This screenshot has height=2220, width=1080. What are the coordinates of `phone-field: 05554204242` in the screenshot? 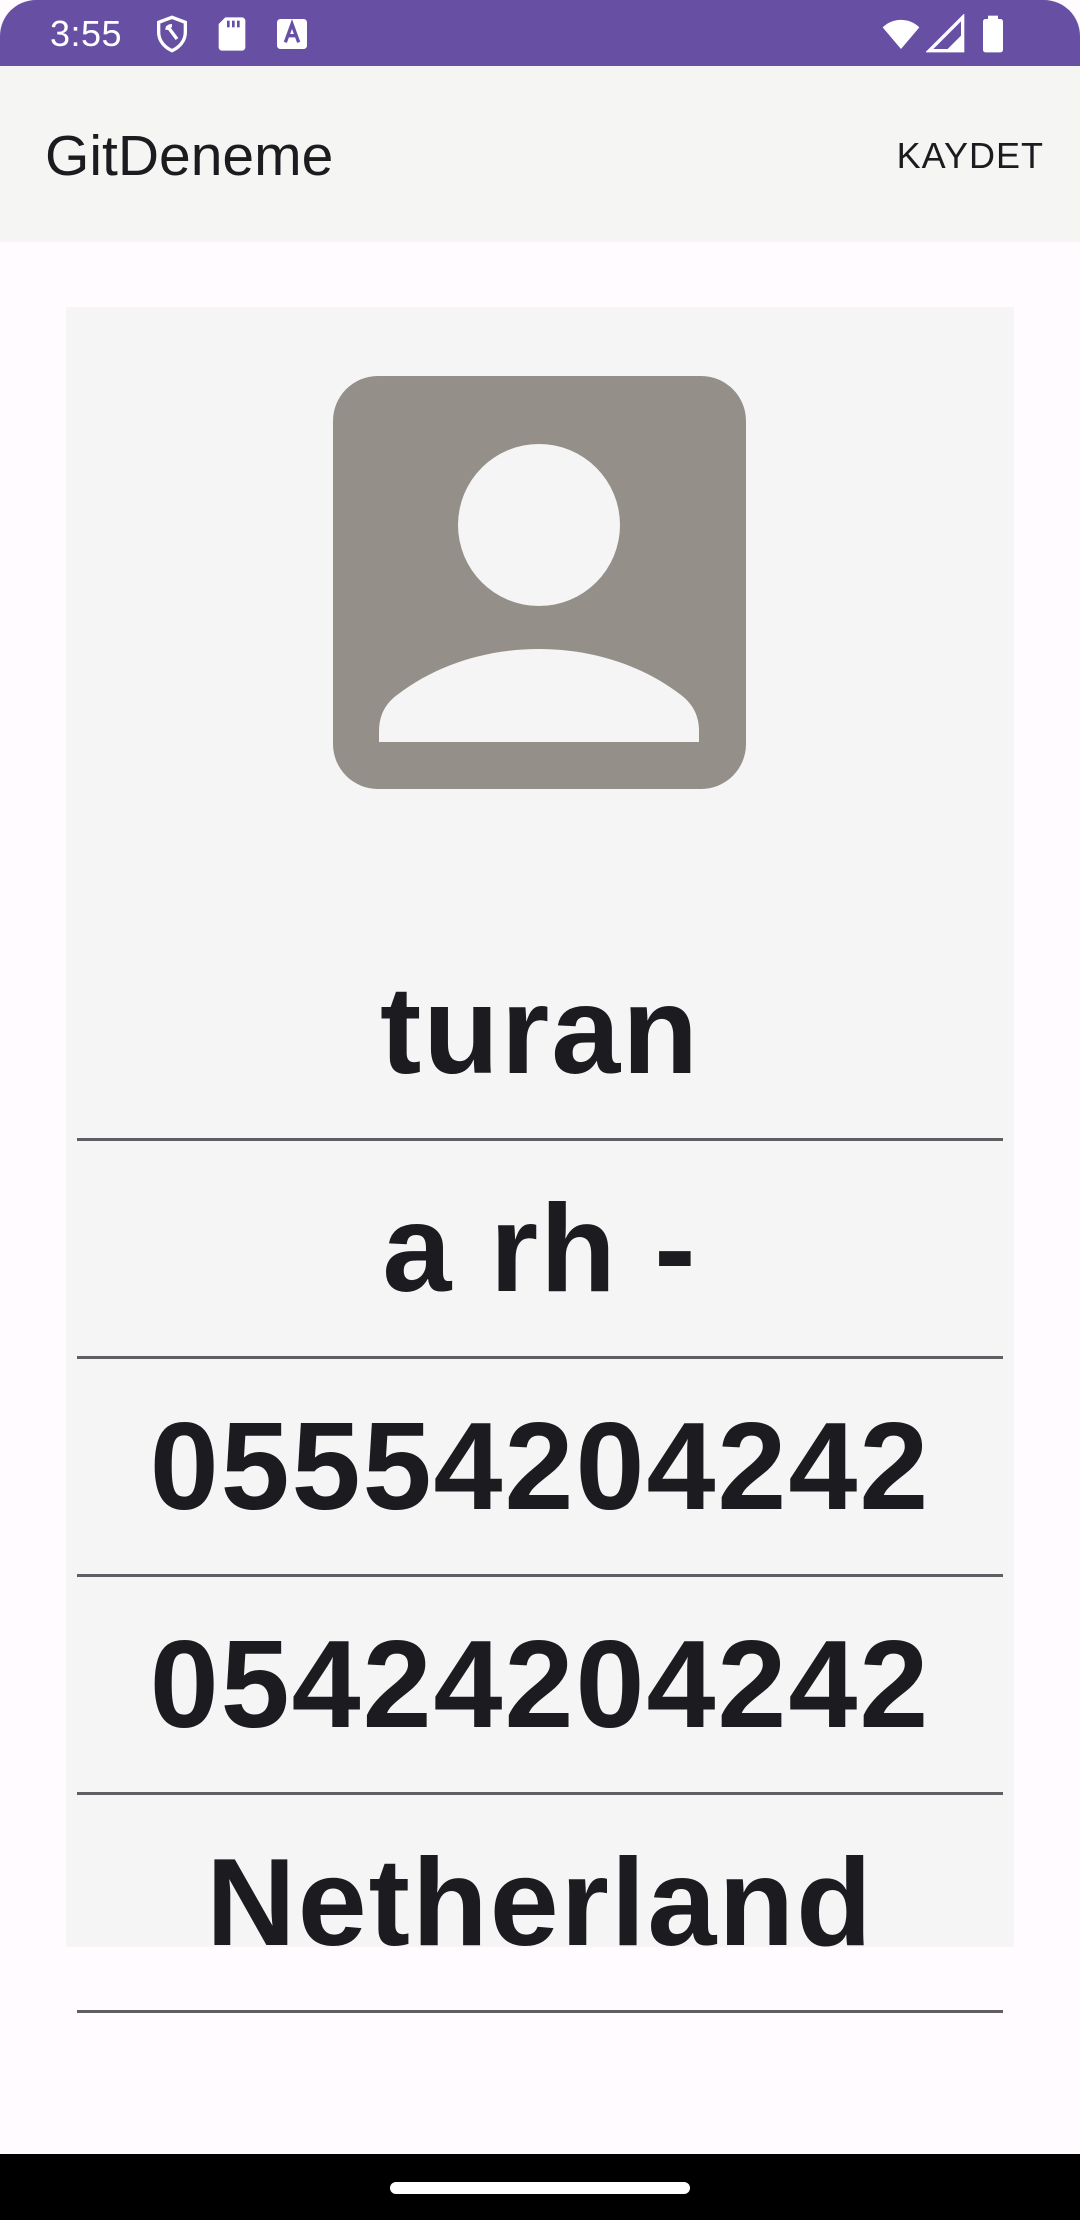 It's located at (540, 1468).